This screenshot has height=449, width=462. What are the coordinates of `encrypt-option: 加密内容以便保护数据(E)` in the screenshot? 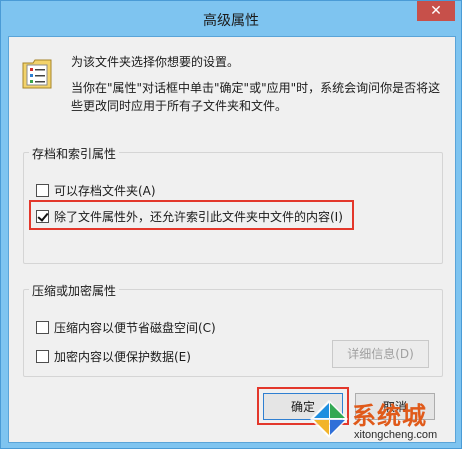 It's located at (113, 356).